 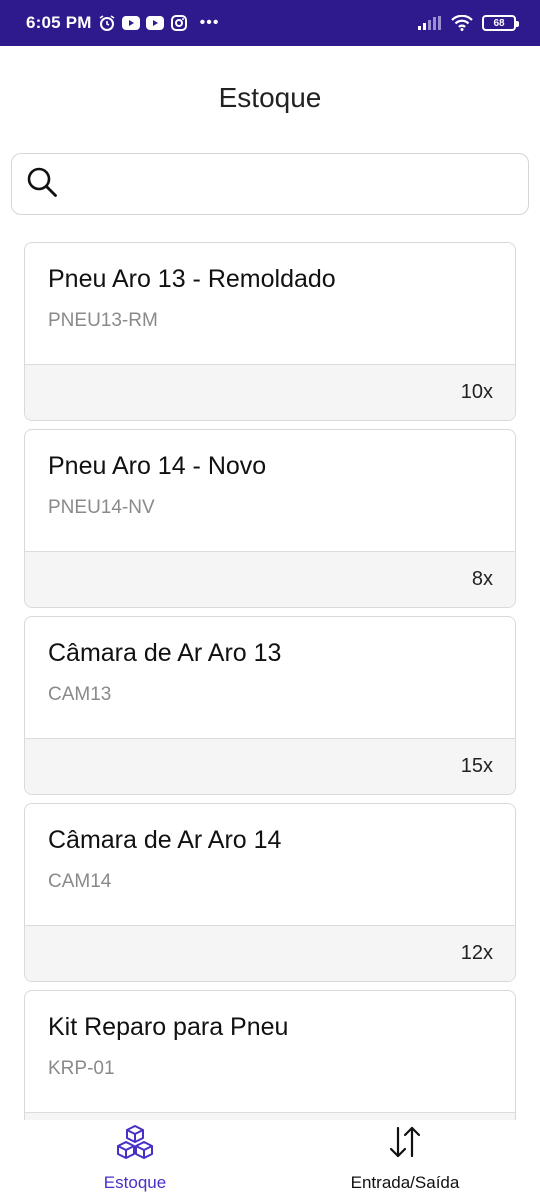 I want to click on product-card: Pneu Aro 13 - Remoldado PNEU13-RM 10x, so click(x=270, y=331).